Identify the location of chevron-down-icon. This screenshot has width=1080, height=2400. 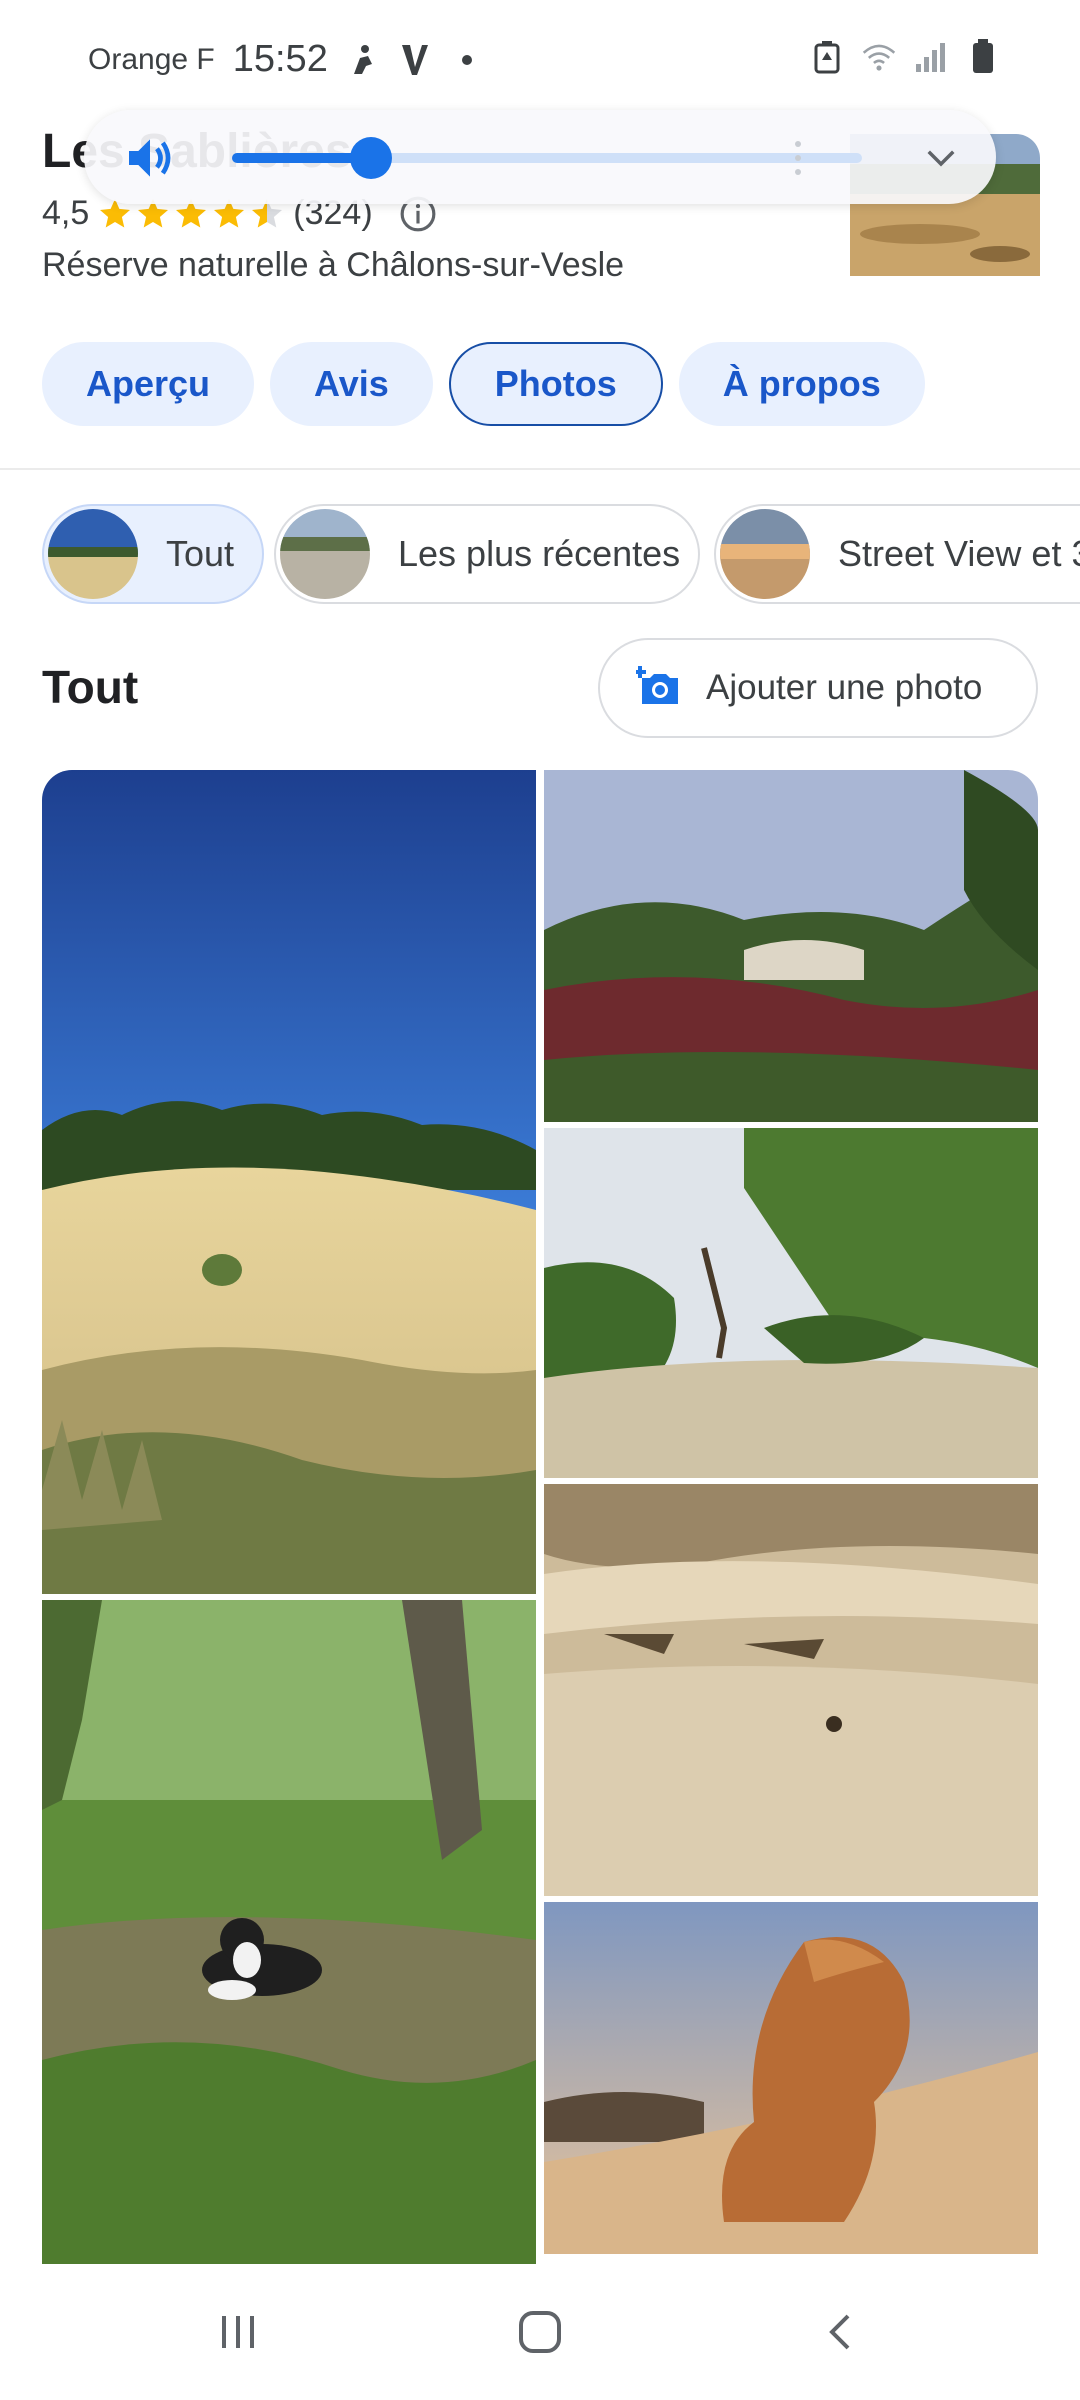
(941, 157).